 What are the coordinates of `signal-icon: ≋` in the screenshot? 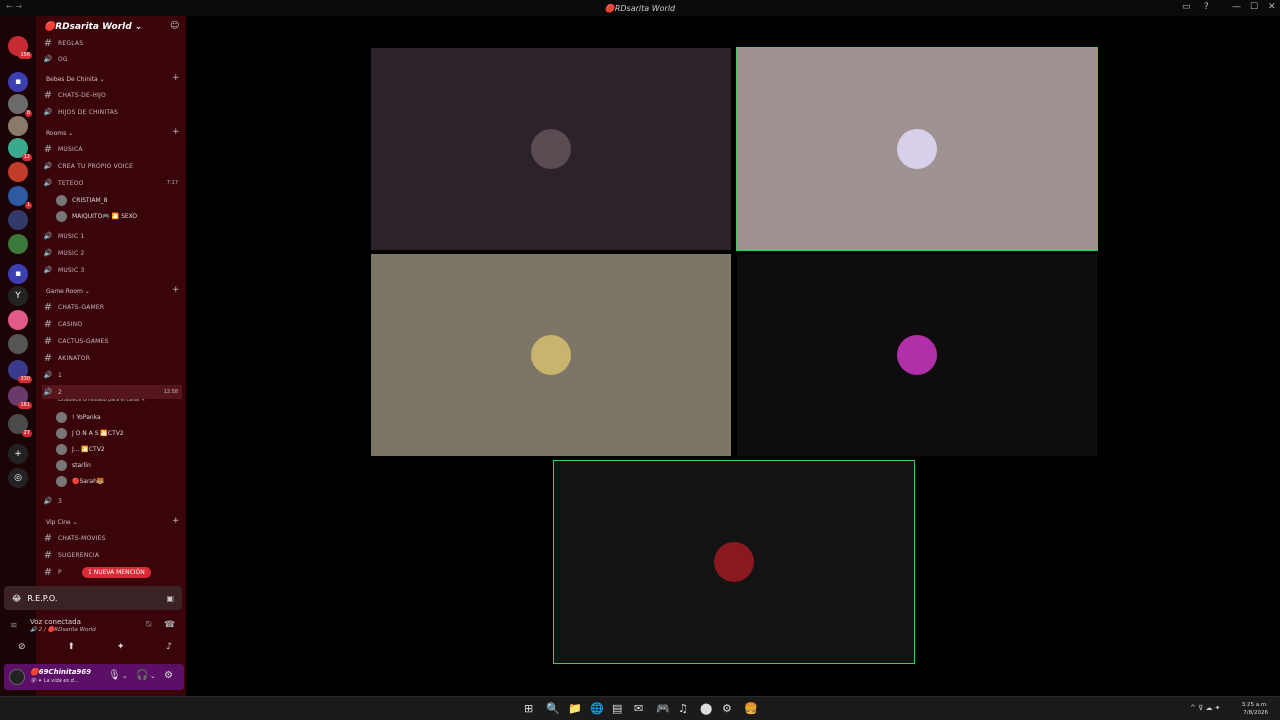 It's located at (14, 626).